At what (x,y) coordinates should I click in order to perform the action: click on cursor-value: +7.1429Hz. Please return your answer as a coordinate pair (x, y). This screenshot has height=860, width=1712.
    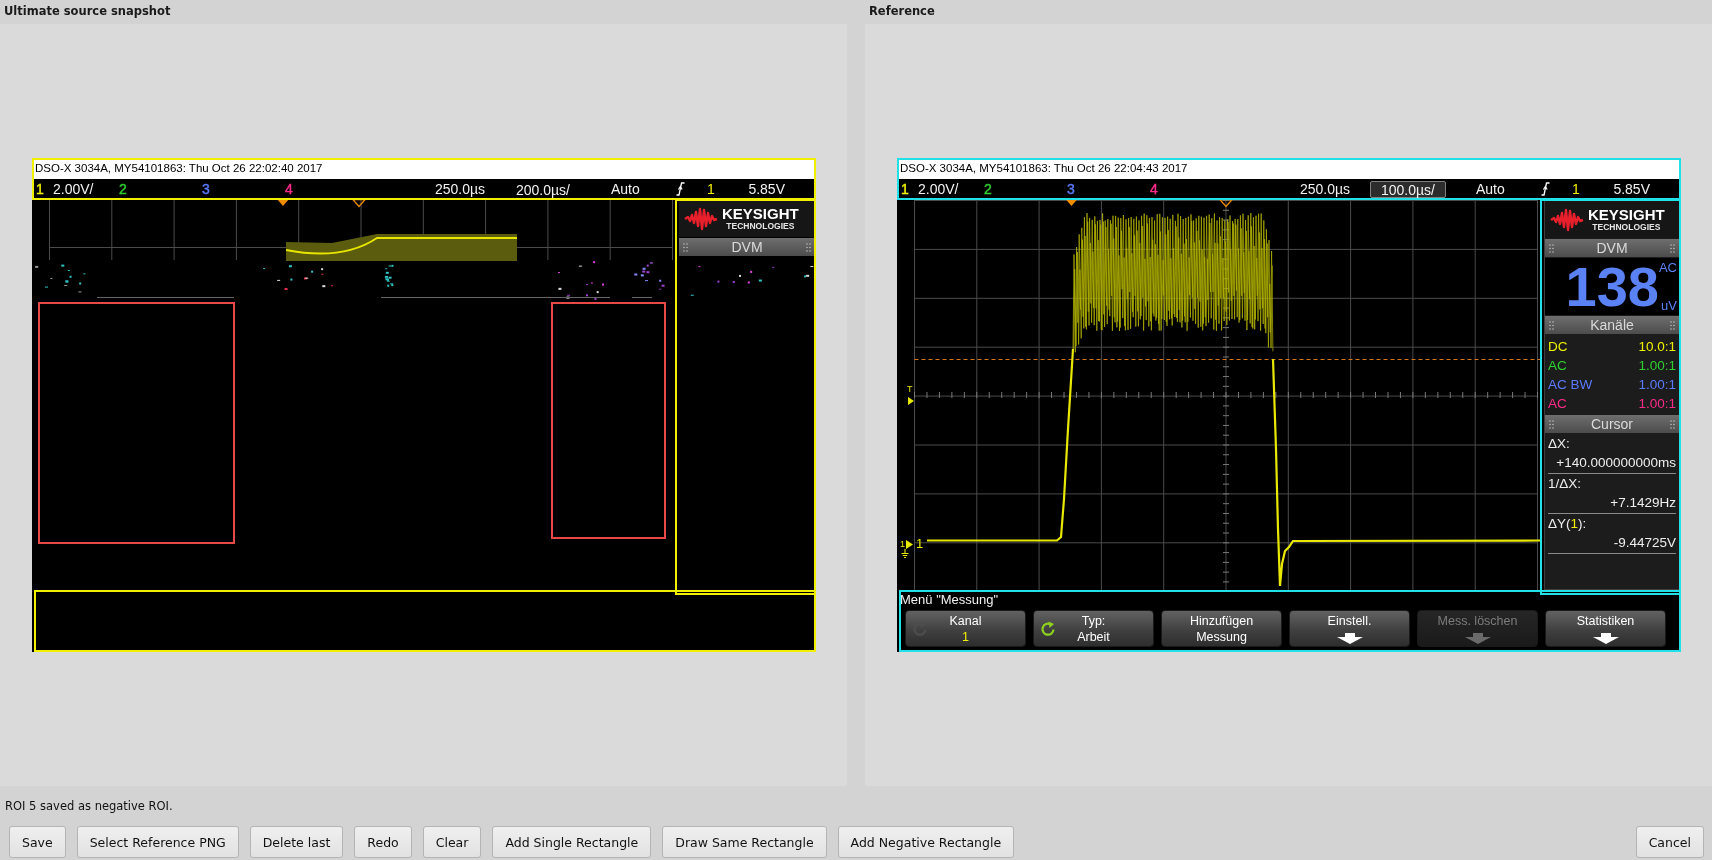
    Looking at the image, I should click on (1643, 502).